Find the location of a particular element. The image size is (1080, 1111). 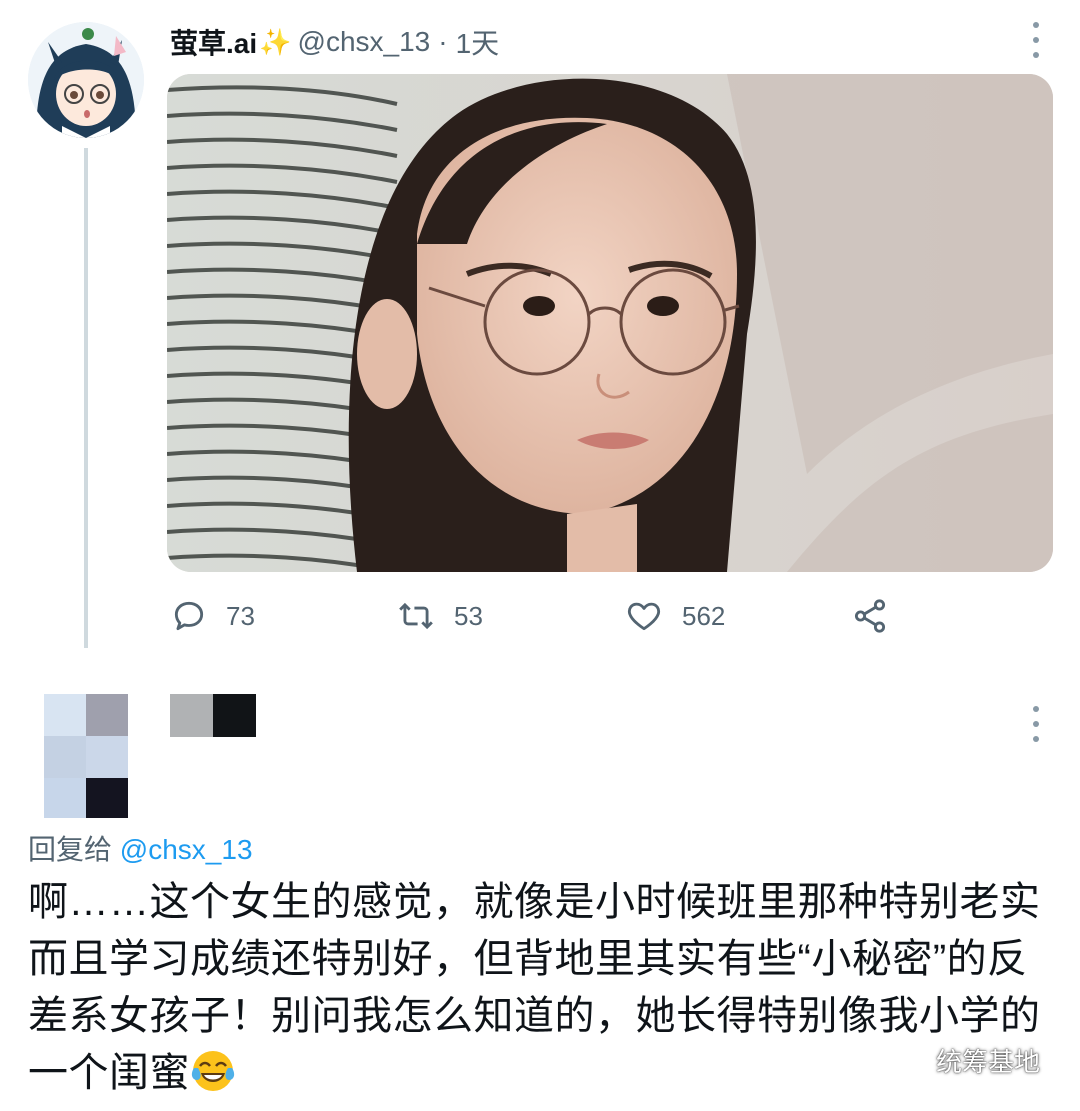

watermark: 统筹基地 is located at coordinates (965, 1060).